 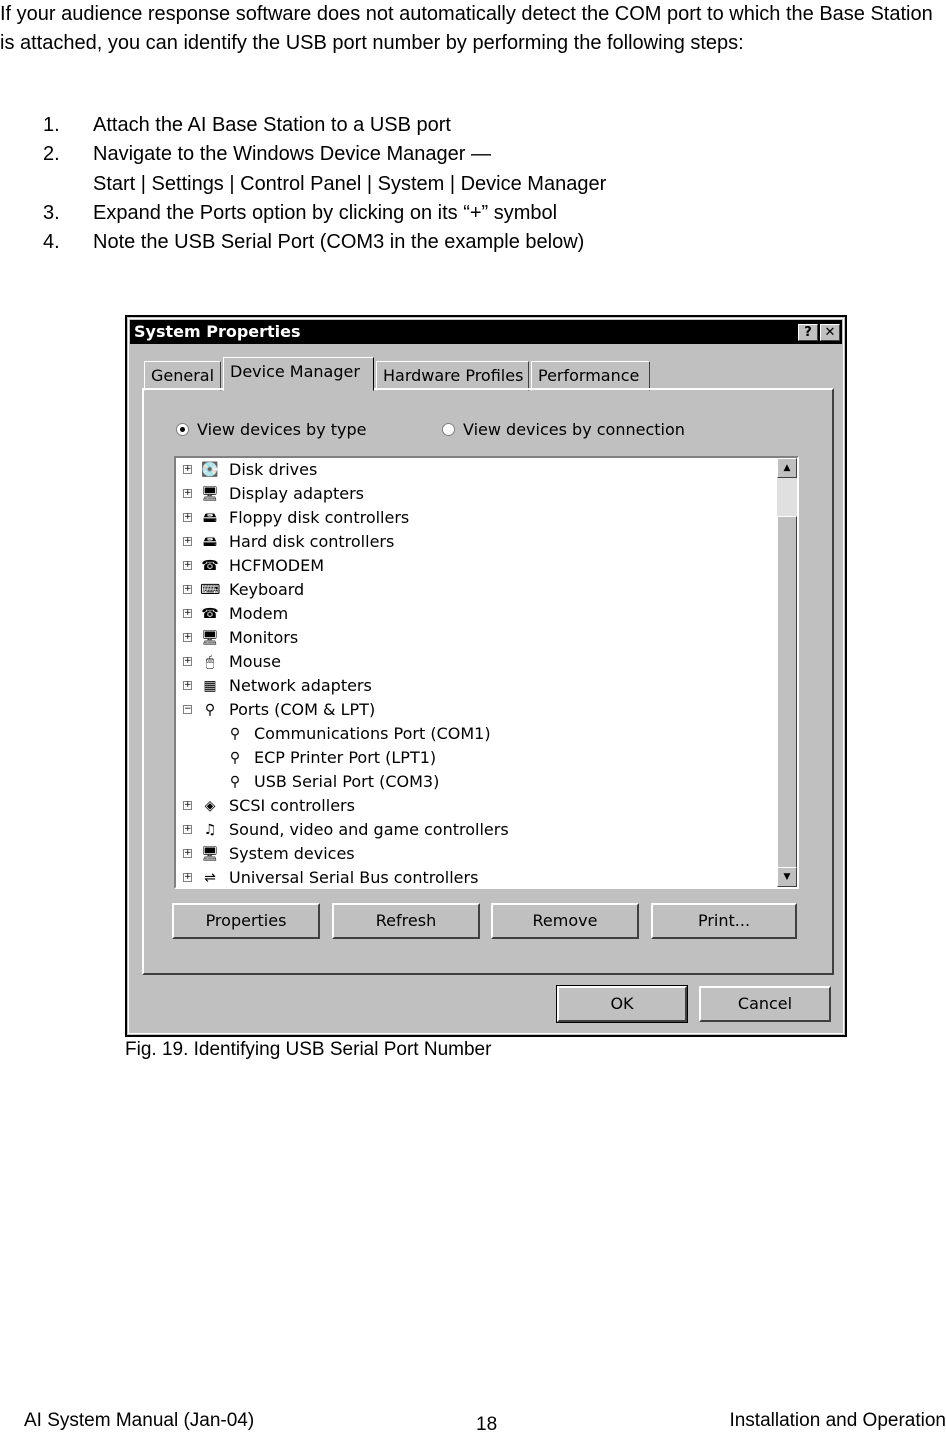 I want to click on radio-selected-icon, so click(x=182, y=429).